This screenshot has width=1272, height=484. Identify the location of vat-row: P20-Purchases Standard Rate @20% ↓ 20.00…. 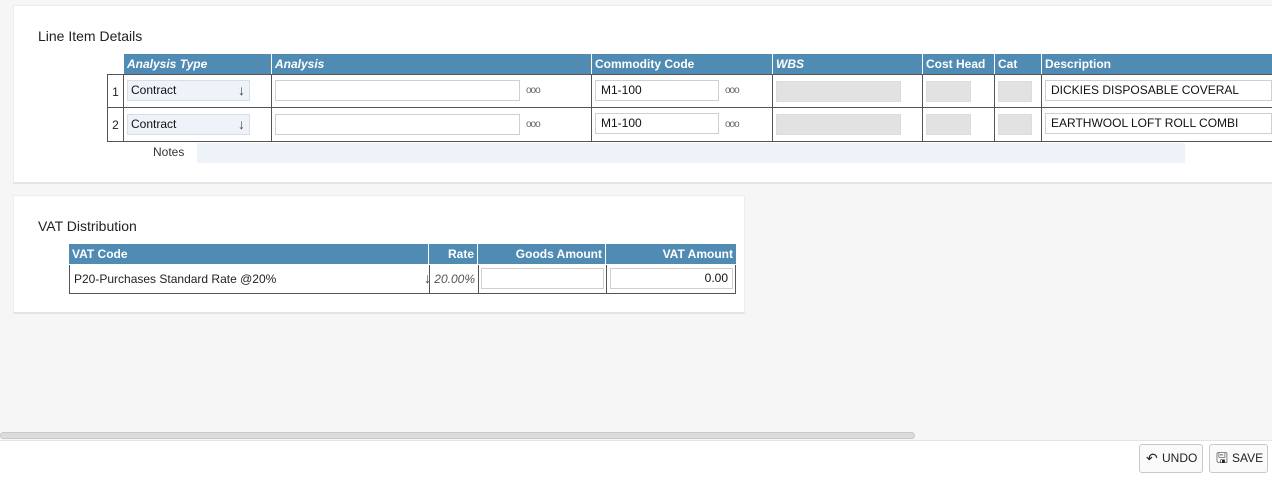
(402, 279).